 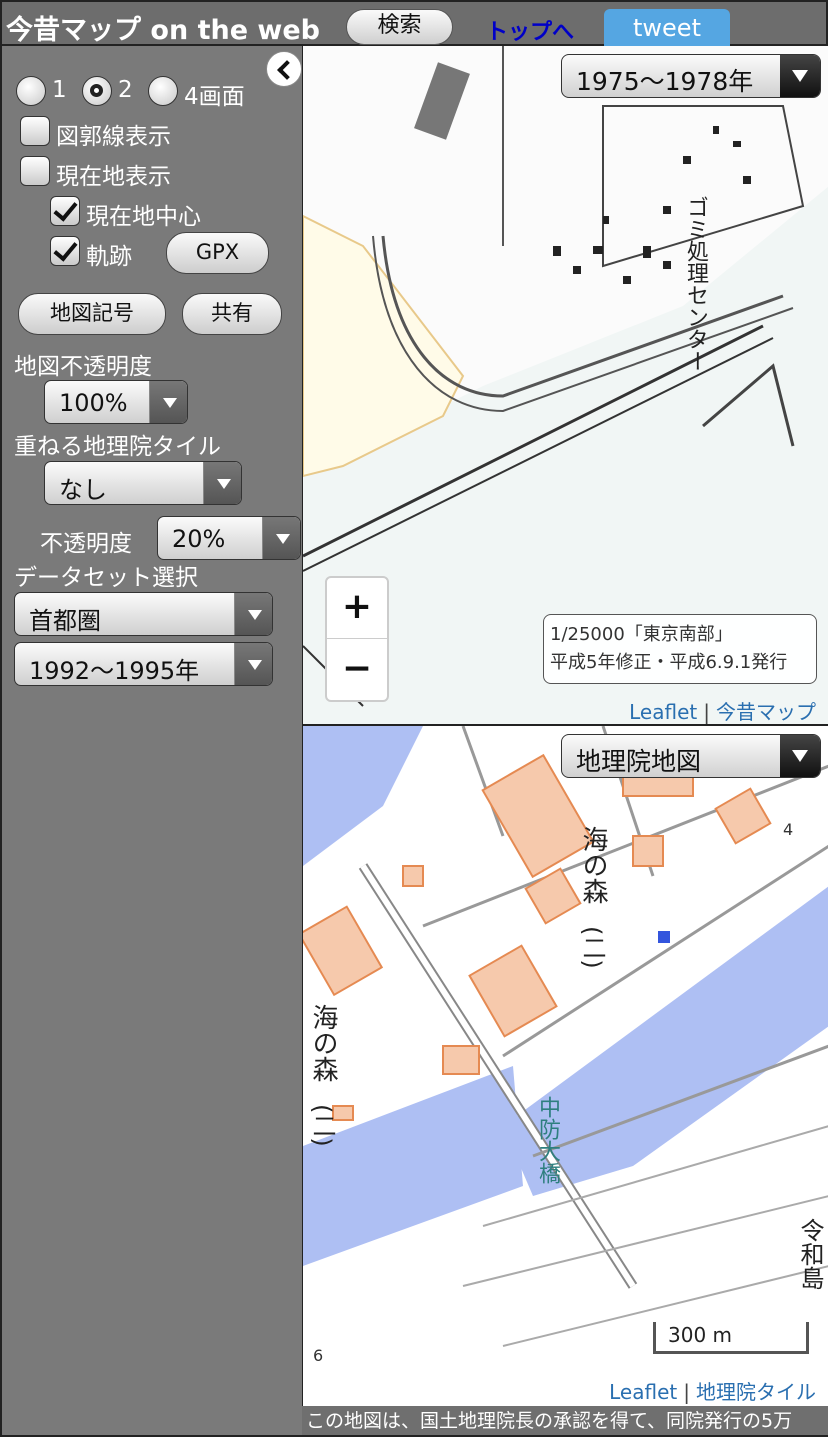 I want to click on search-button: 検索, so click(x=399, y=27).